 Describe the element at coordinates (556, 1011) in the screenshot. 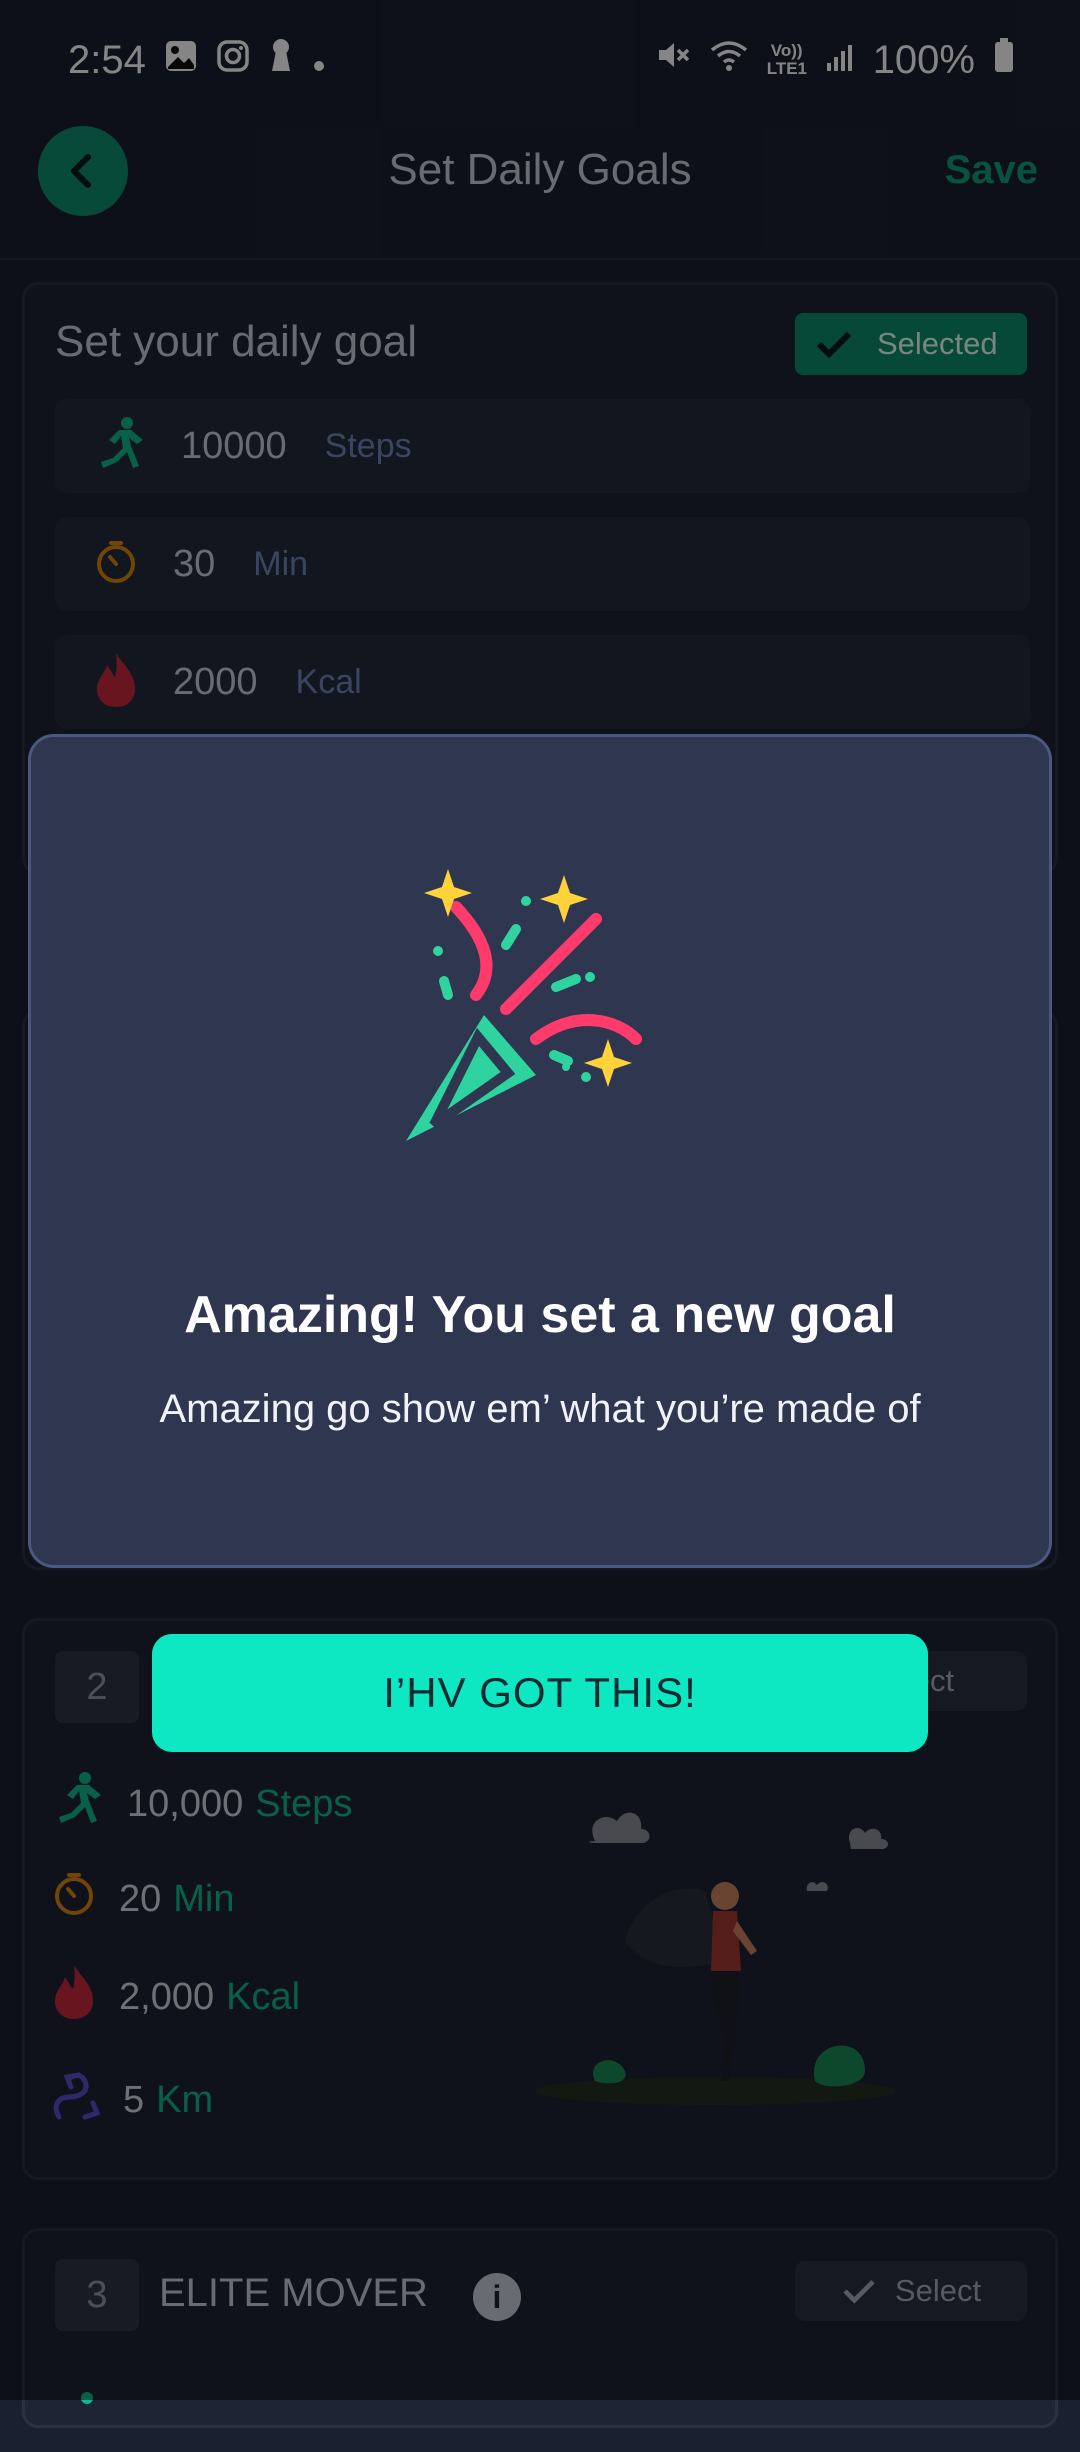

I see `party-popper-icon` at that location.